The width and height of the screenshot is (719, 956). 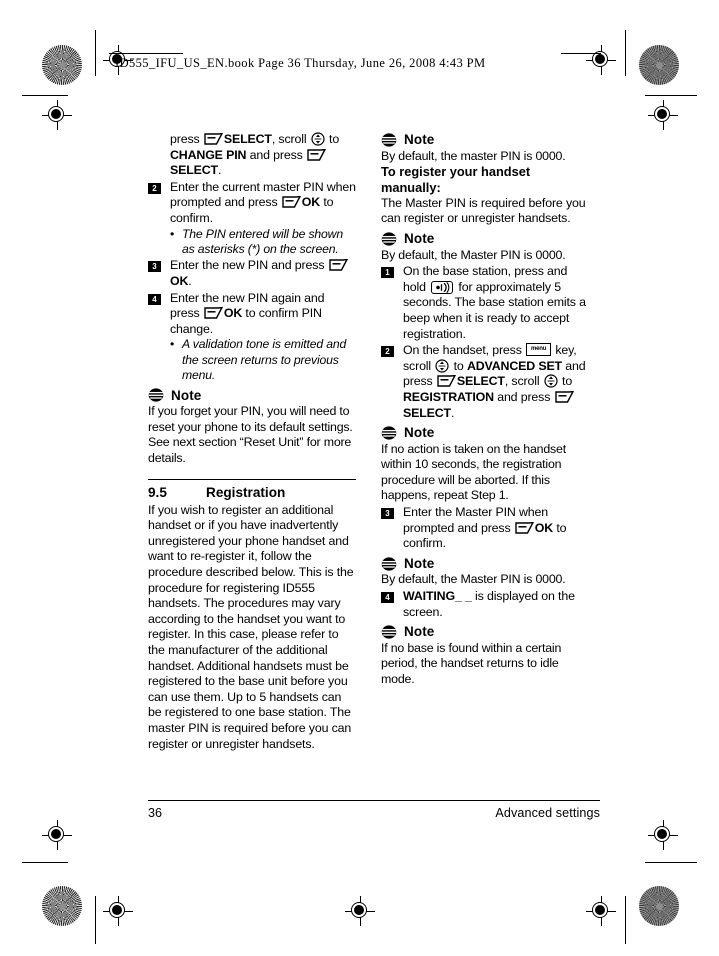 I want to click on paging-key-icon, so click(x=442, y=287).